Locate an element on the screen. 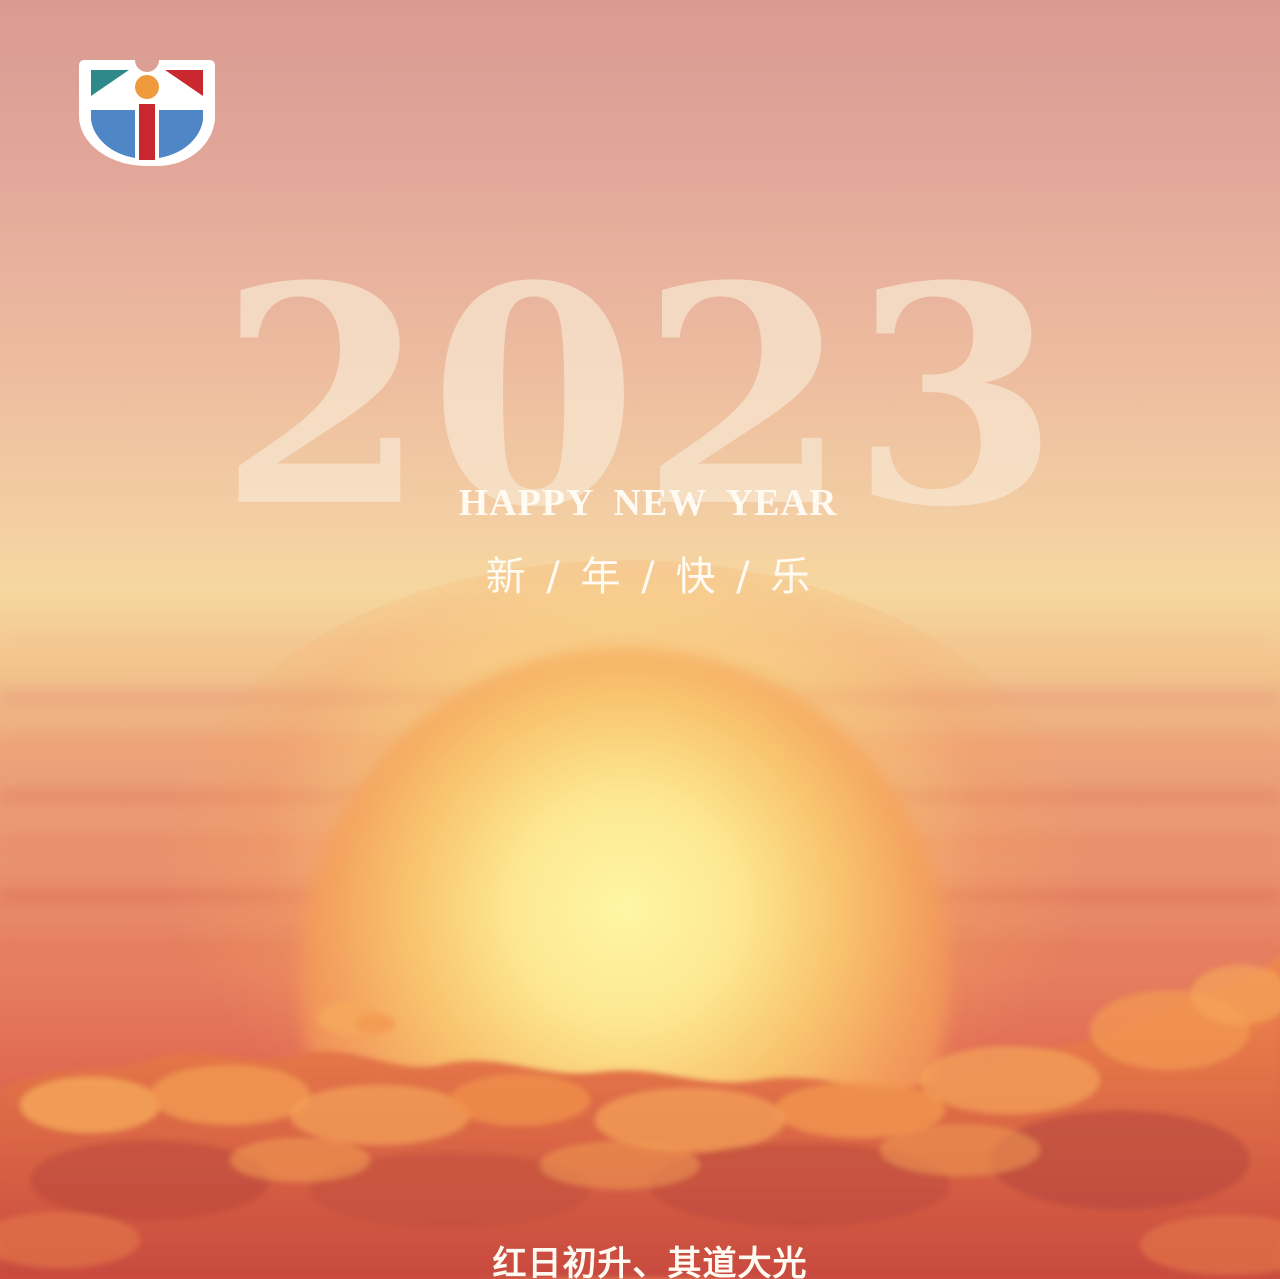 This screenshot has height=1279, width=1280. logo-orange-dot is located at coordinates (147, 87).